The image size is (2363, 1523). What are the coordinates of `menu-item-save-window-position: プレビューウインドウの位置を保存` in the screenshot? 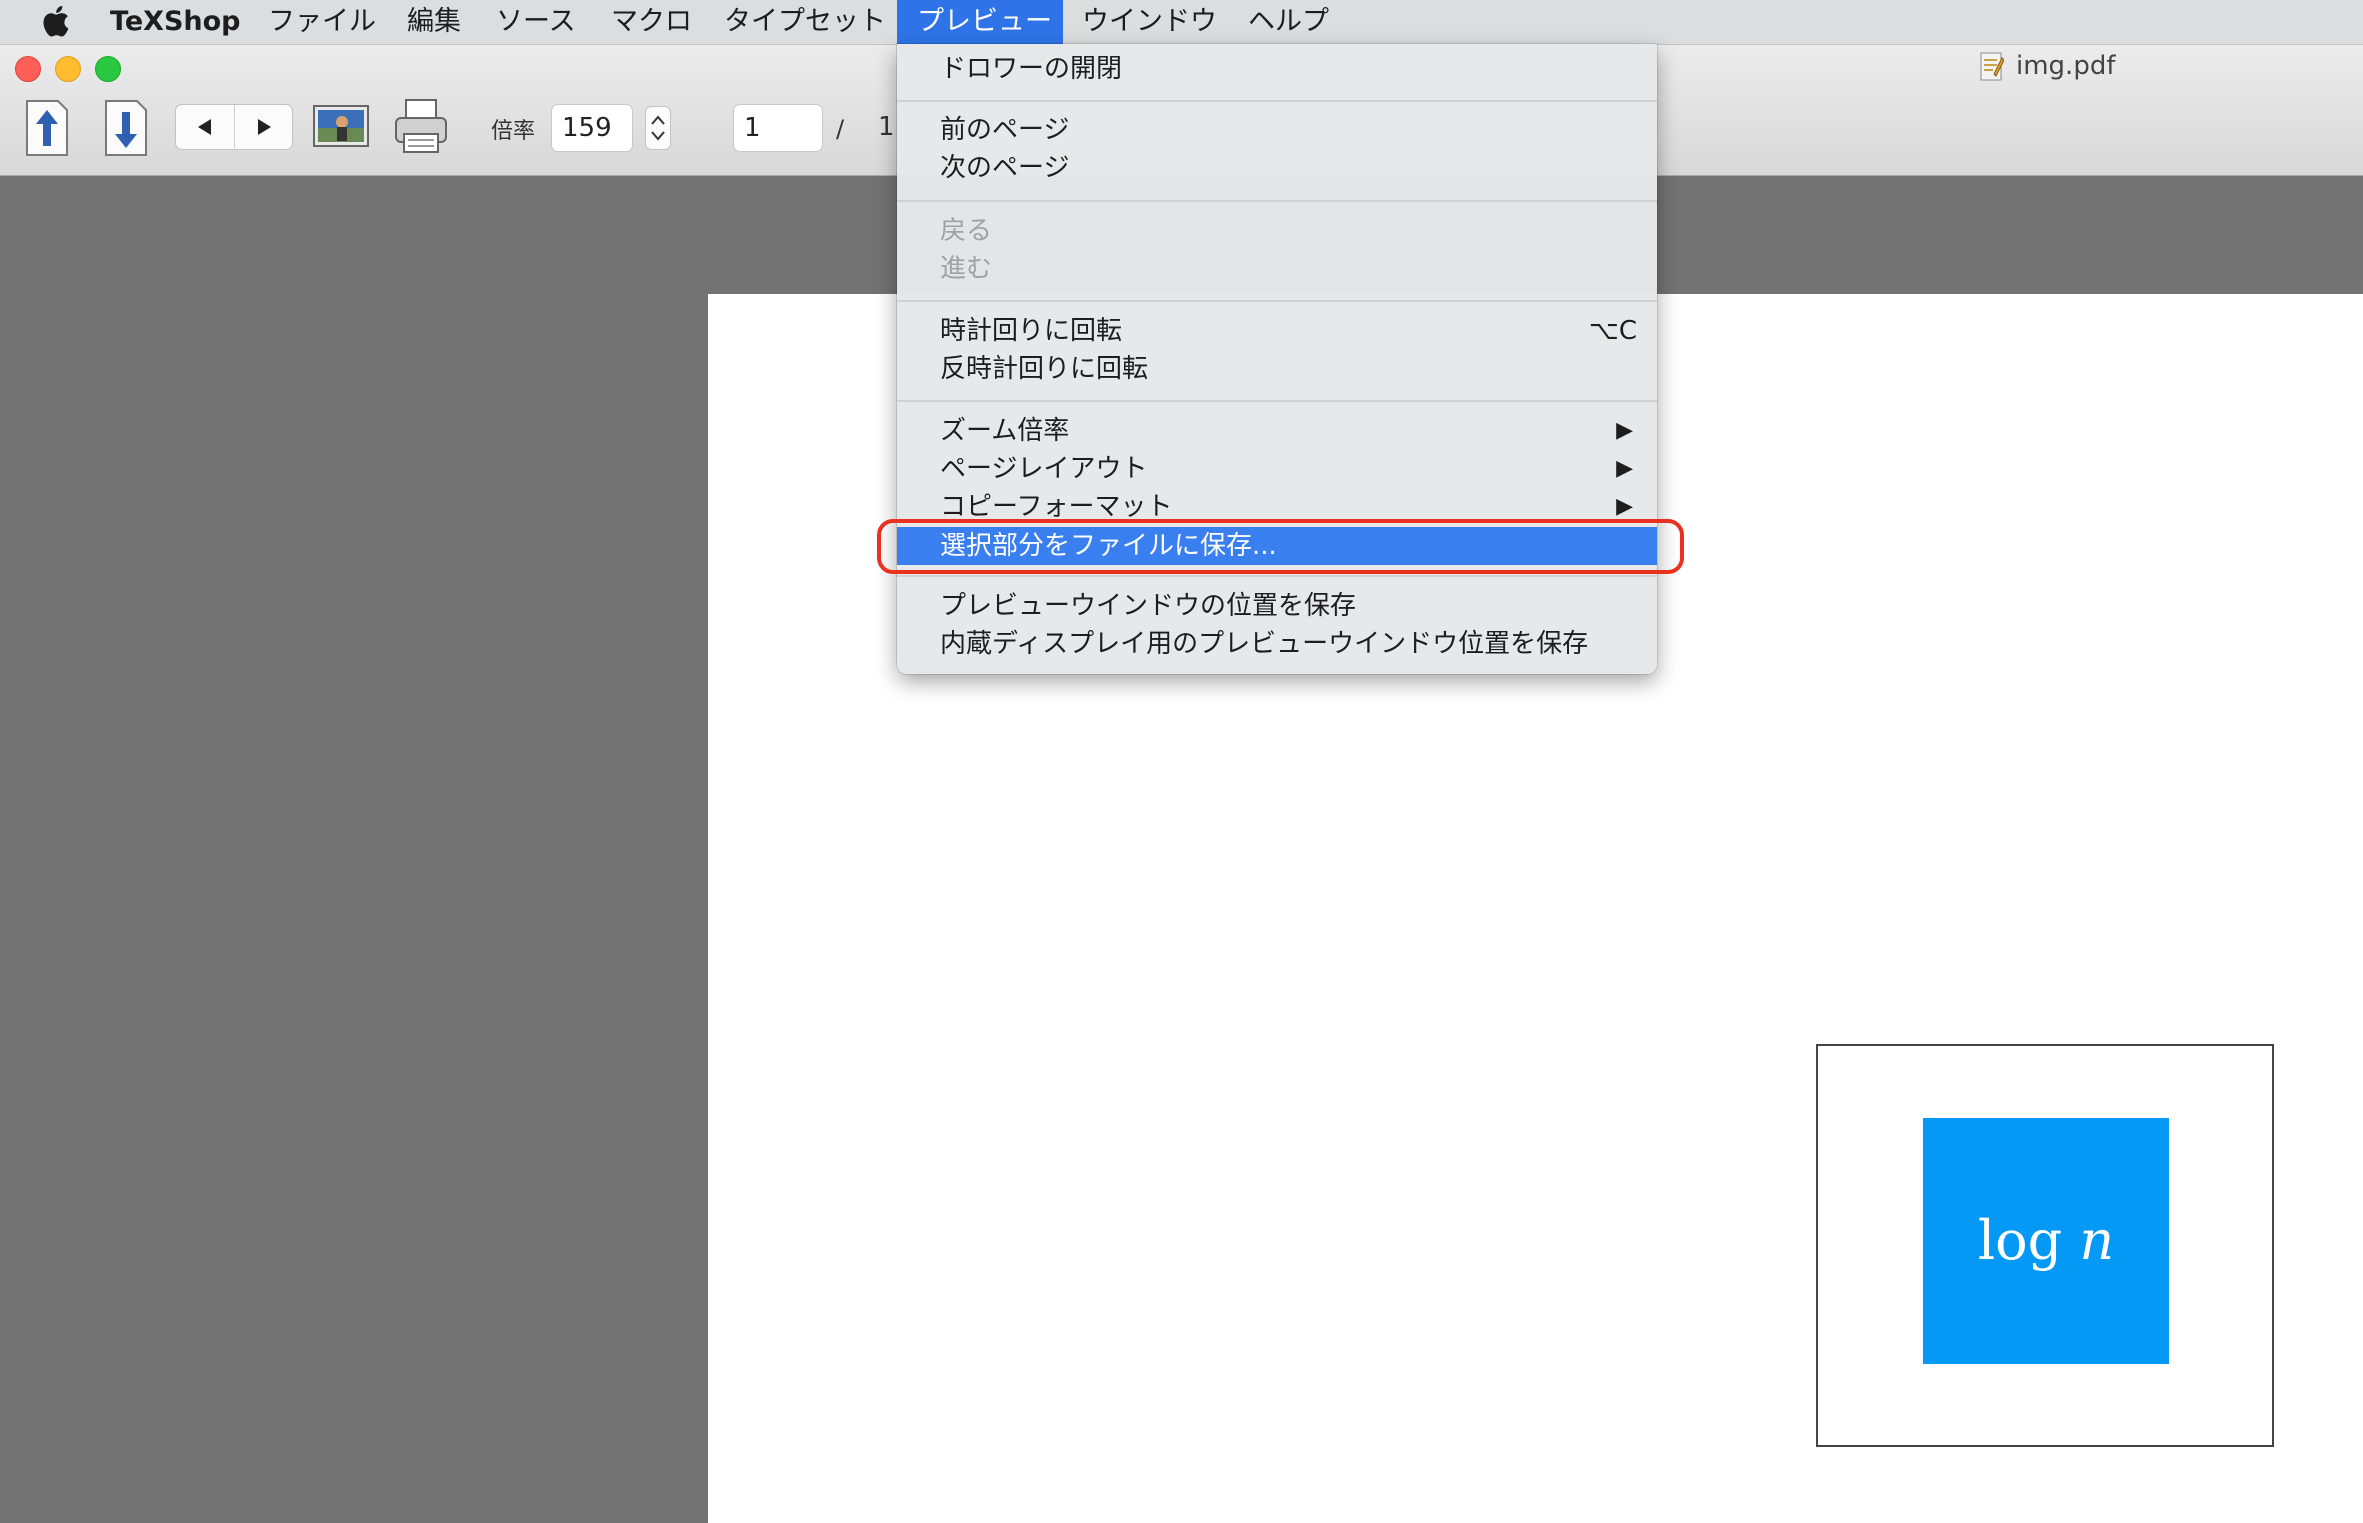 It's located at (1277, 606).